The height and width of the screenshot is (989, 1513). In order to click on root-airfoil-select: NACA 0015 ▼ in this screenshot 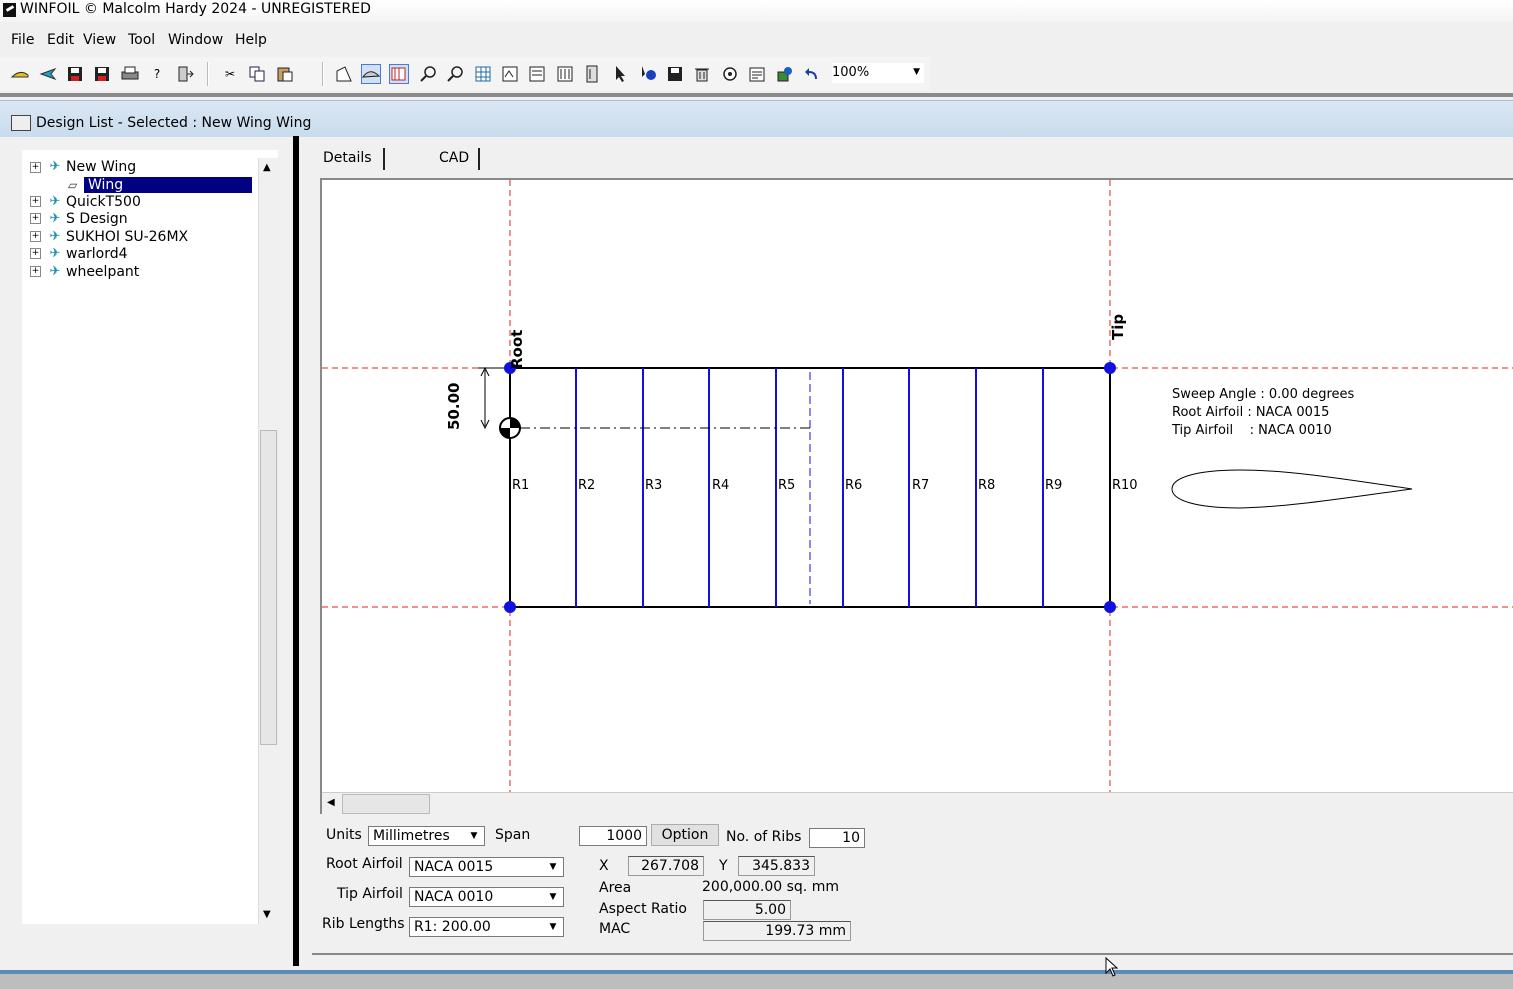, I will do `click(486, 867)`.